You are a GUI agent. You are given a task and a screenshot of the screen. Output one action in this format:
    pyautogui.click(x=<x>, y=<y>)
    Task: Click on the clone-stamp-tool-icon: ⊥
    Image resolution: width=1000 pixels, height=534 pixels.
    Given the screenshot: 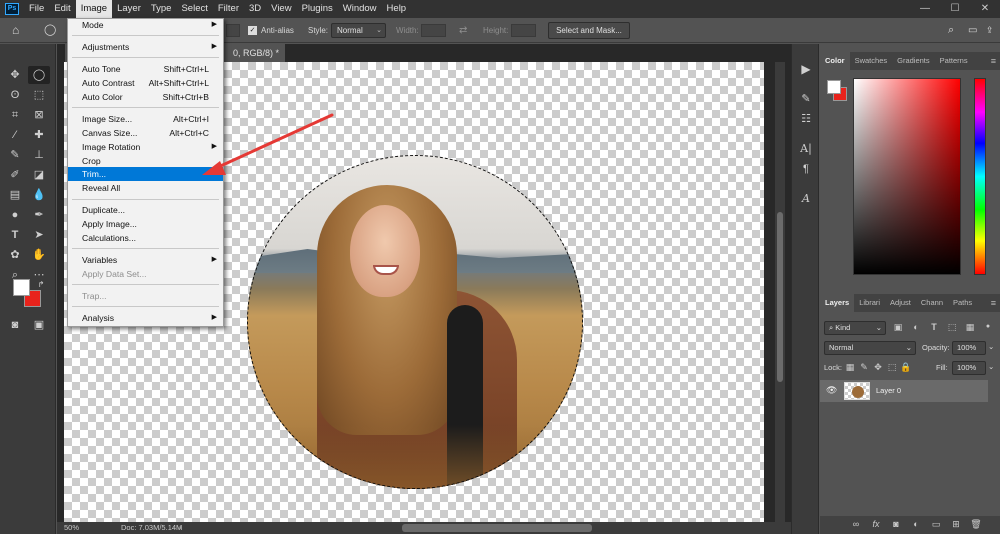 What is the action you would take?
    pyautogui.click(x=39, y=155)
    